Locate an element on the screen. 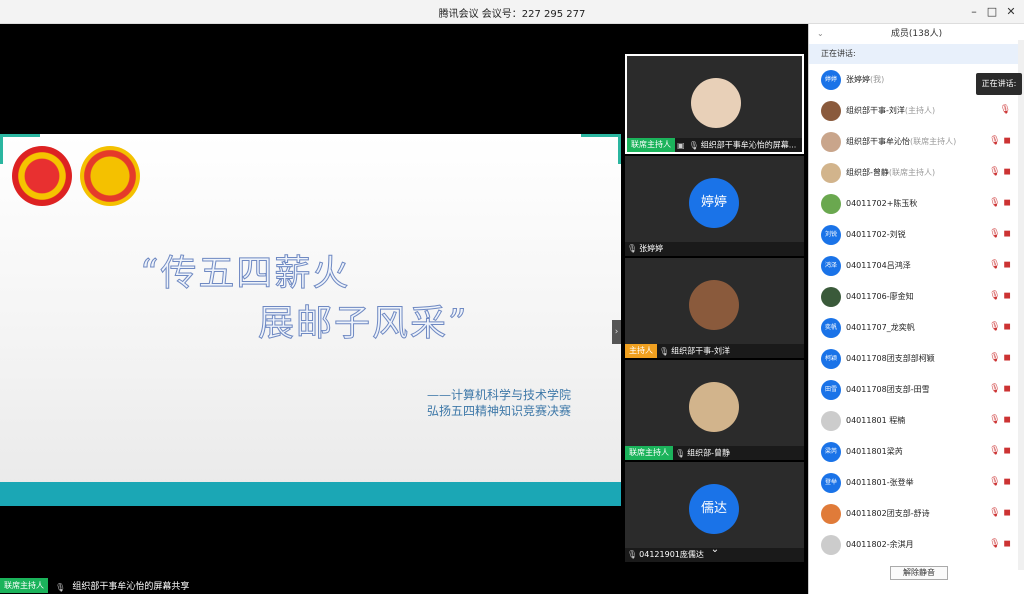 This screenshot has width=1024, height=594. member-name: 组织部干事-刘洋(主持人) is located at coordinates (890, 110).